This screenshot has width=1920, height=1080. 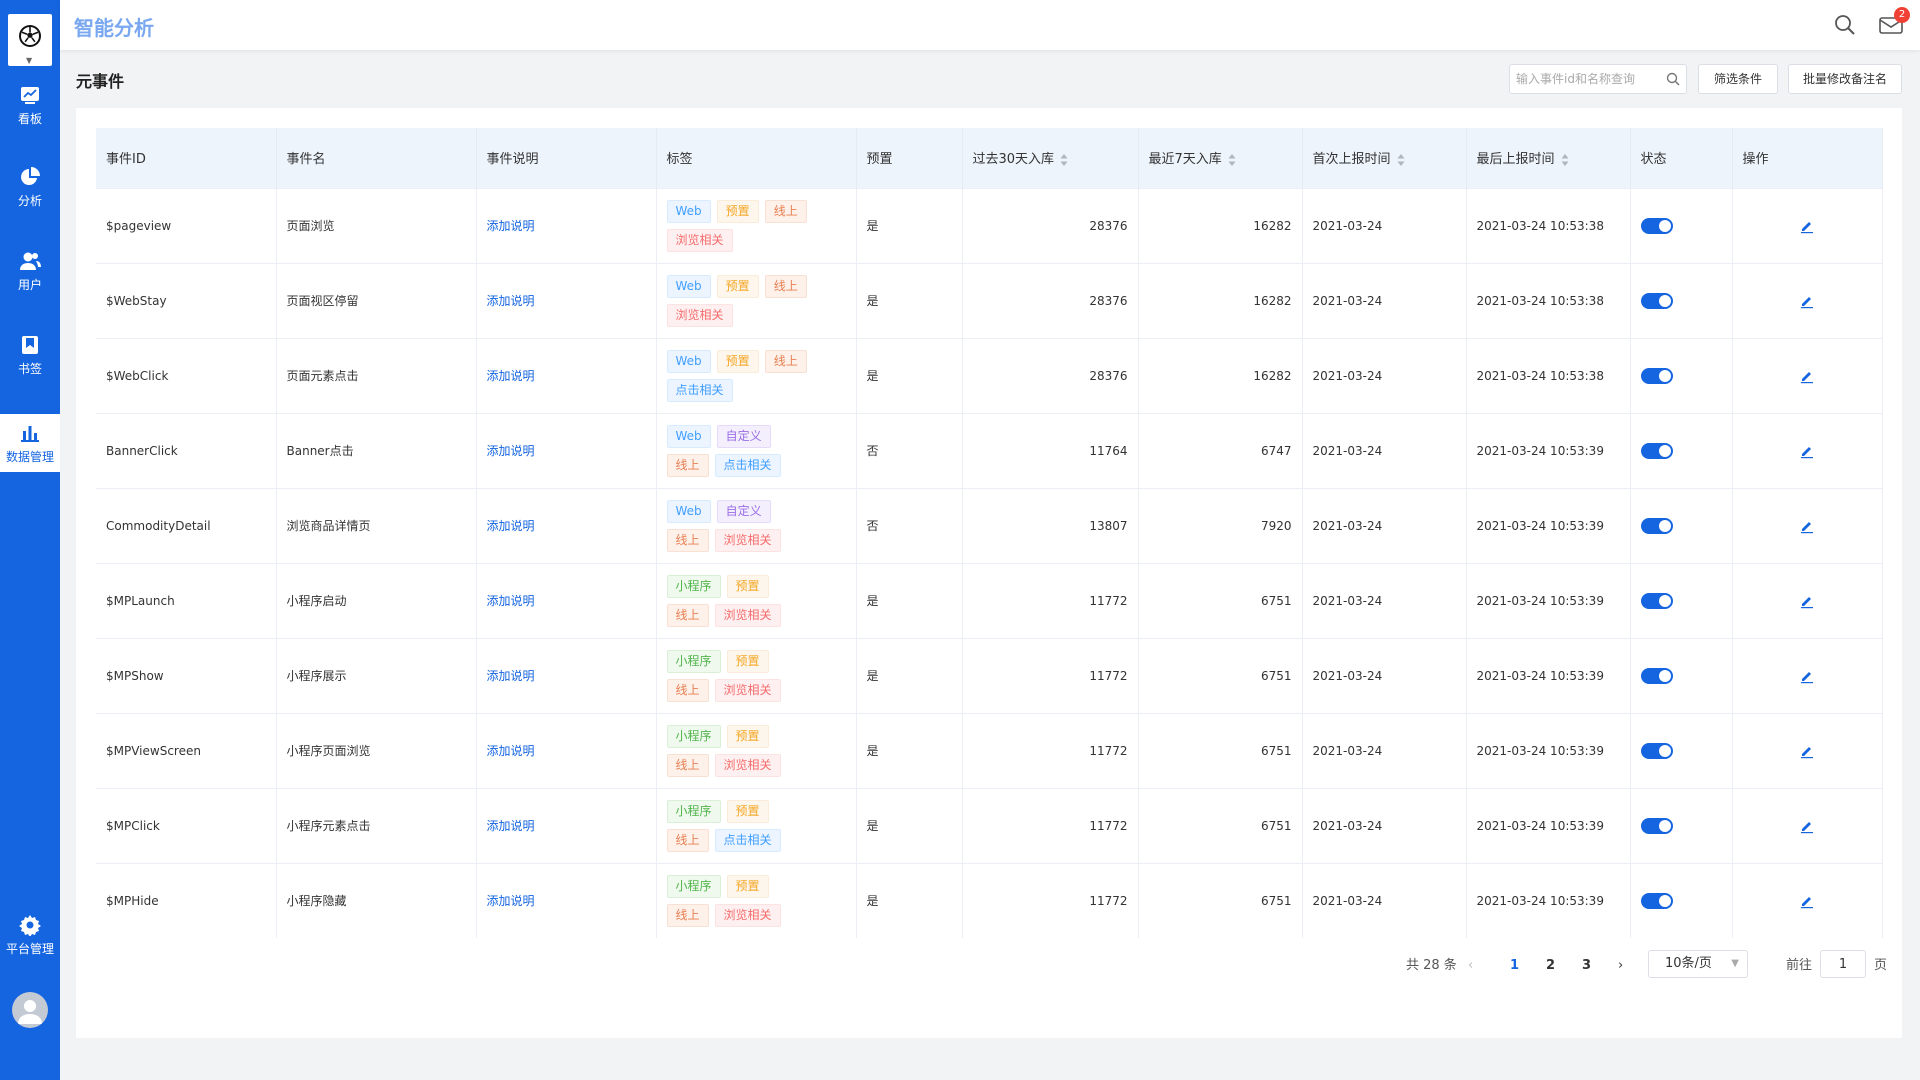 I want to click on cell-30d-count: 11772, so click(x=1050, y=900).